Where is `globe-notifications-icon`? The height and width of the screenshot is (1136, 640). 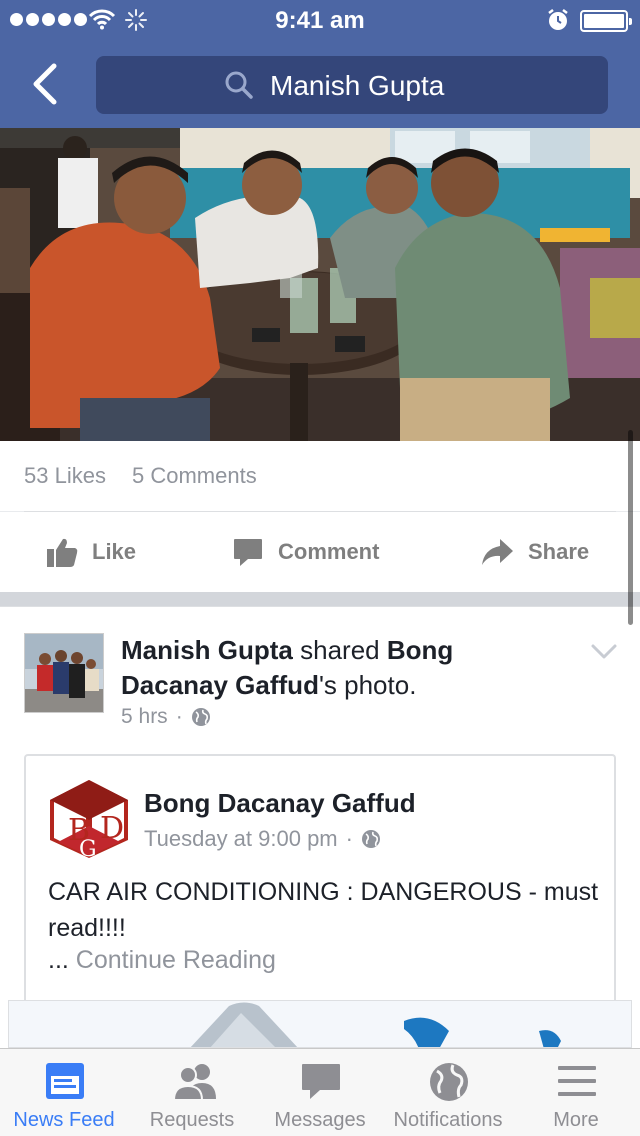 globe-notifications-icon is located at coordinates (449, 1082).